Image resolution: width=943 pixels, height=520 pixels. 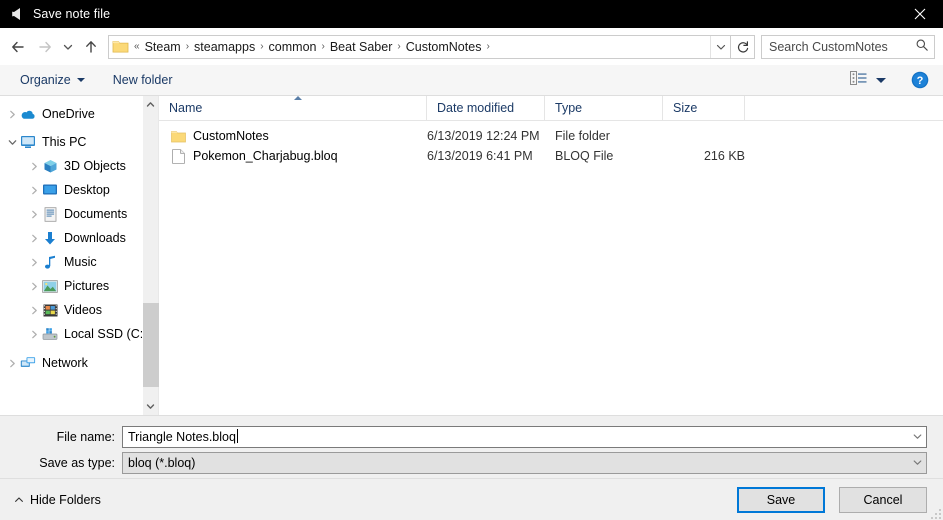 I want to click on breadcrumb-item-customnotes: CustomNotes, so click(x=444, y=47).